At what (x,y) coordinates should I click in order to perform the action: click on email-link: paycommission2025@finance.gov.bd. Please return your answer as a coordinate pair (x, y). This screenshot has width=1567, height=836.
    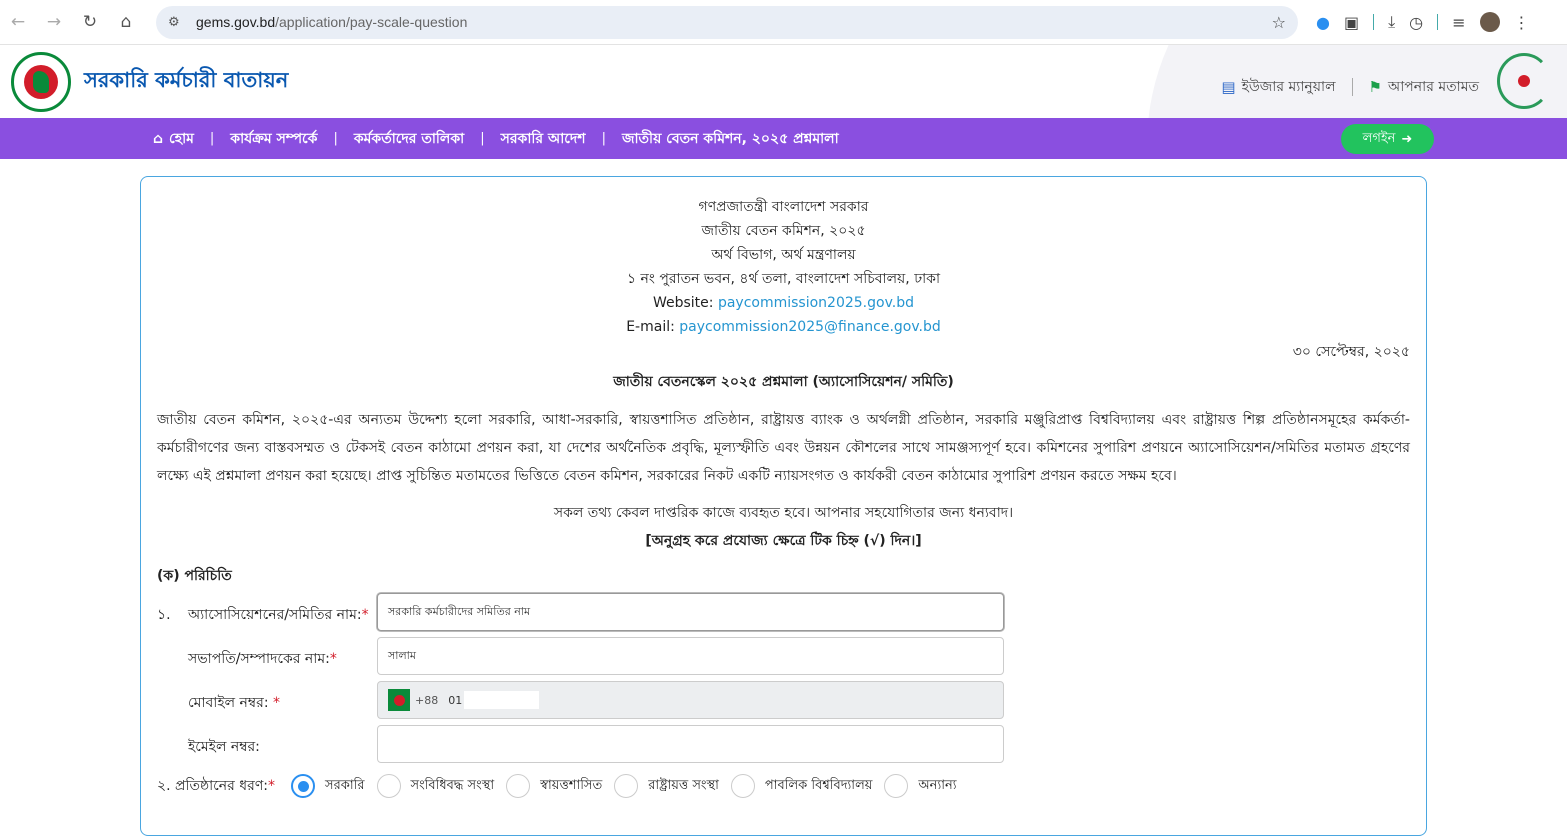
    Looking at the image, I should click on (810, 327).